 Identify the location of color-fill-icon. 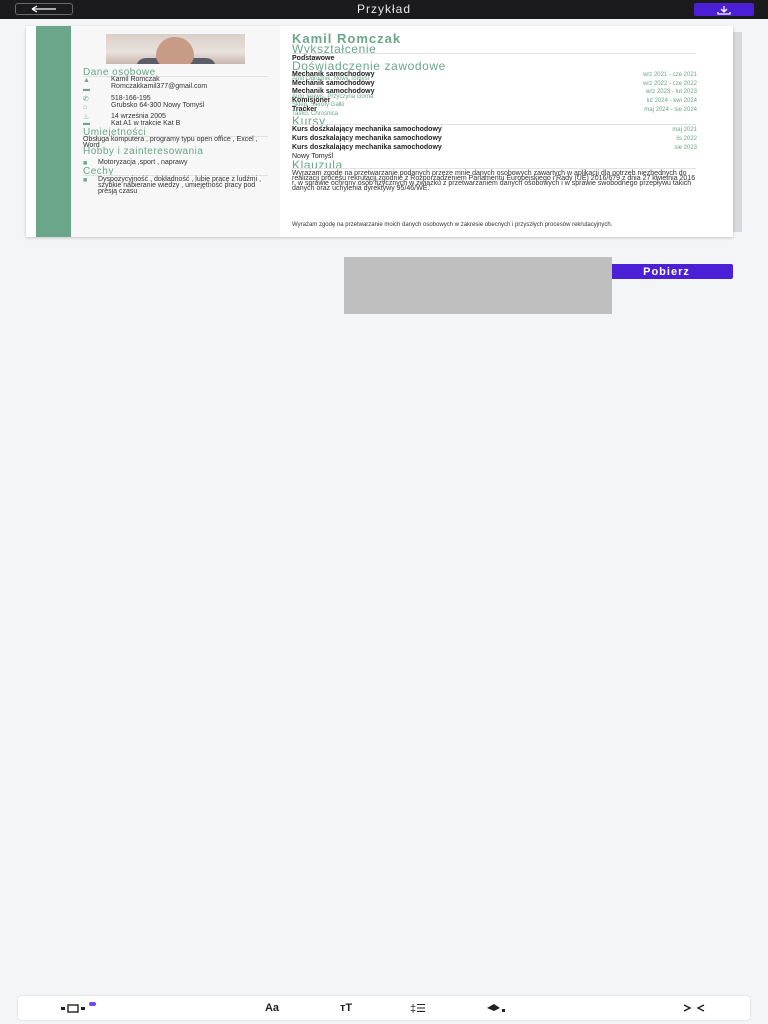
(496, 1008).